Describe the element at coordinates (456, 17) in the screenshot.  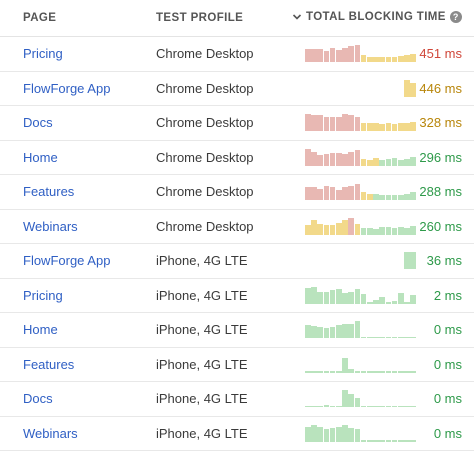
I see `question-circle-icon: ?` at that location.